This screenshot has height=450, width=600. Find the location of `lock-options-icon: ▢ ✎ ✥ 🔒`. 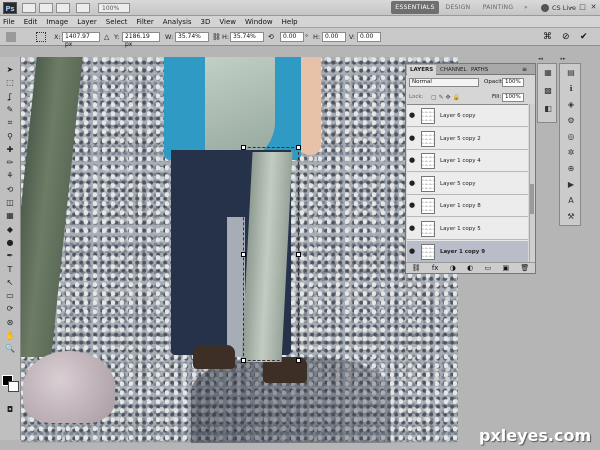

lock-options-icon: ▢ ✎ ✥ 🔒 is located at coordinates (455, 97).